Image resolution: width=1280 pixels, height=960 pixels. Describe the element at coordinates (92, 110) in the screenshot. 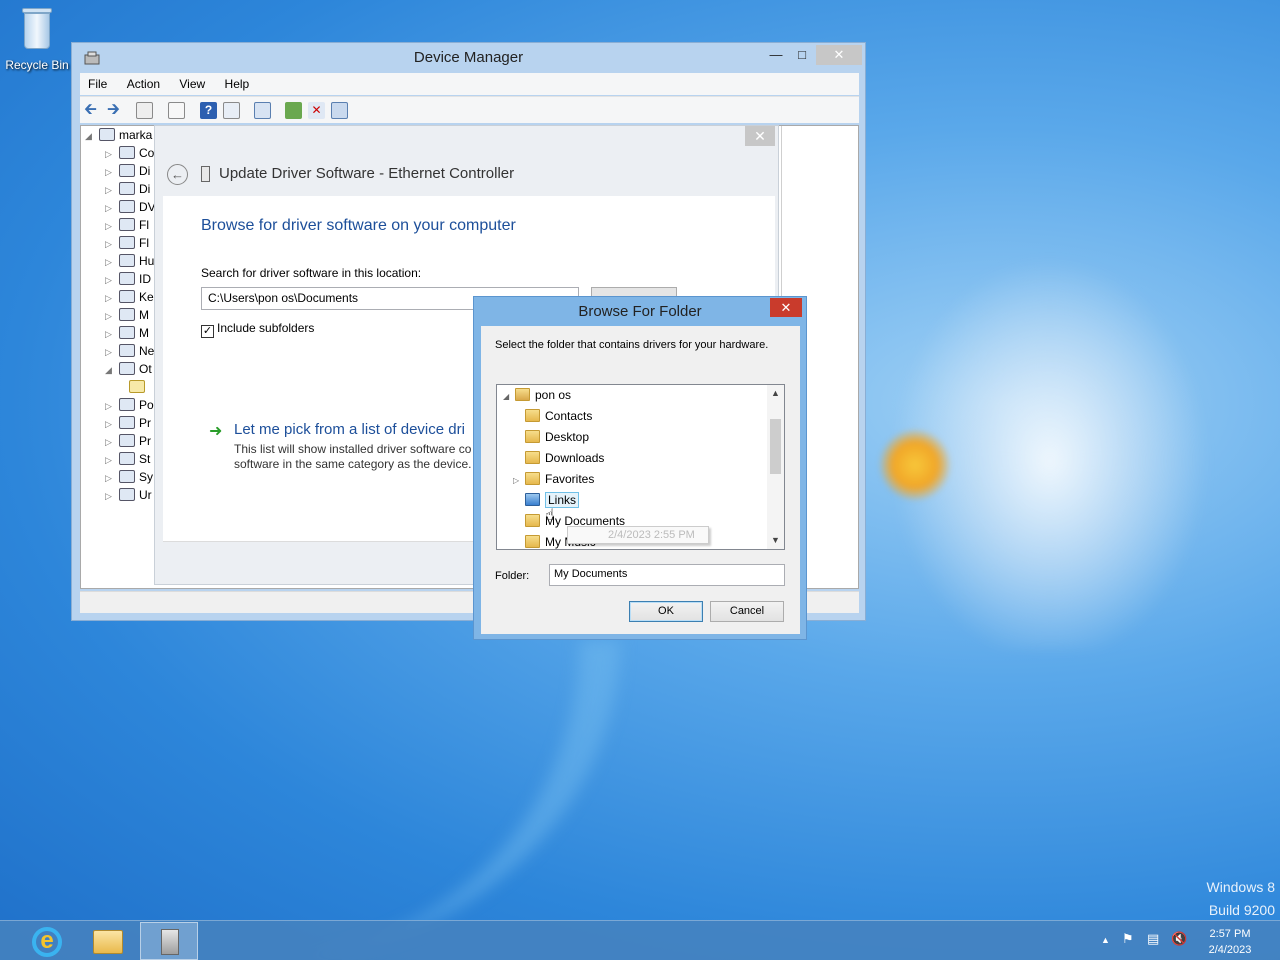

I see `back-arrow-icon: 🡰` at that location.